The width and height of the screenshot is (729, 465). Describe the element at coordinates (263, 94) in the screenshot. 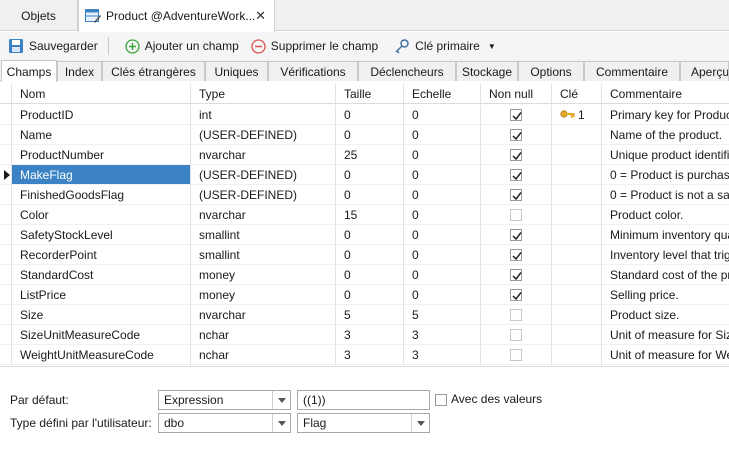

I see `column-header-type: Type` at that location.